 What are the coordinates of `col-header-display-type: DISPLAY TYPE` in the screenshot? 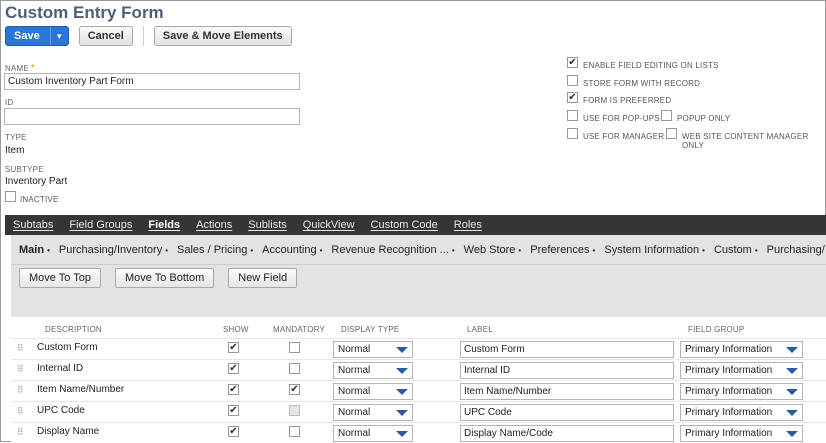 It's located at (370, 329).